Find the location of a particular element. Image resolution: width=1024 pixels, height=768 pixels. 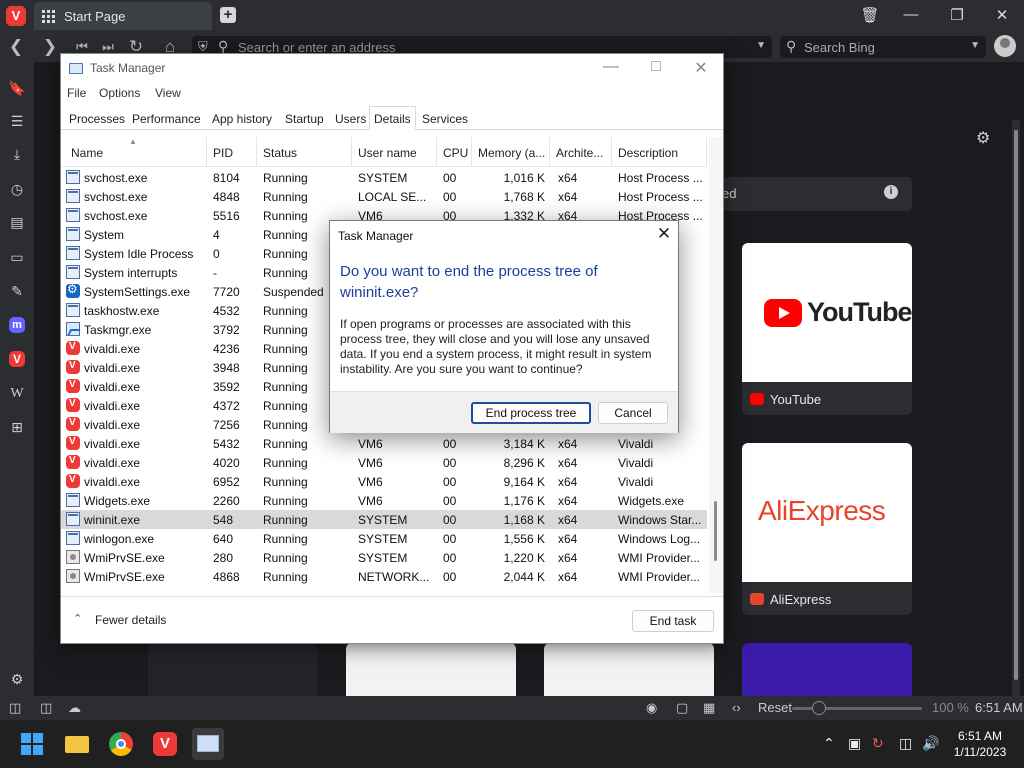

tab-processes: Processes is located at coordinates (97, 118).